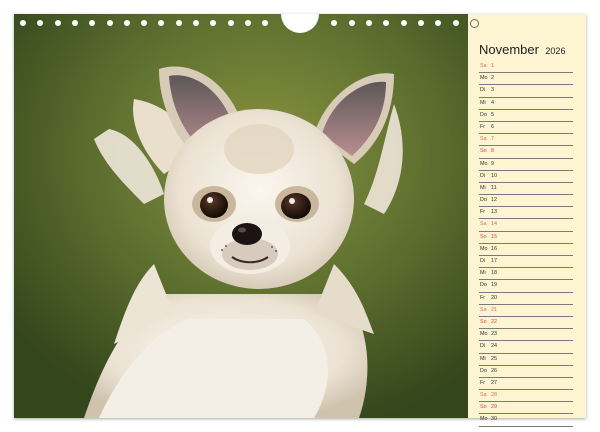 The height and width of the screenshot is (432, 600). I want to click on day-number: 18, so click(494, 273).